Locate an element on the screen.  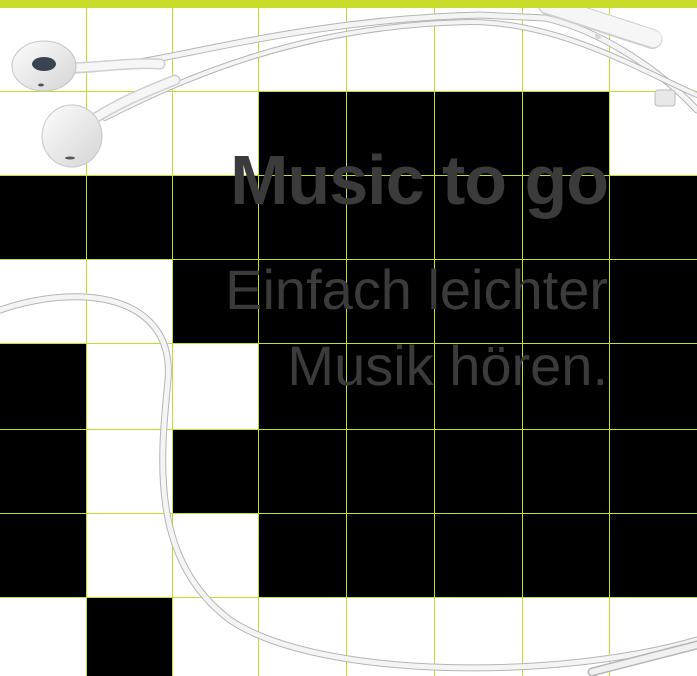
earbud-left is located at coordinates (88, 66).